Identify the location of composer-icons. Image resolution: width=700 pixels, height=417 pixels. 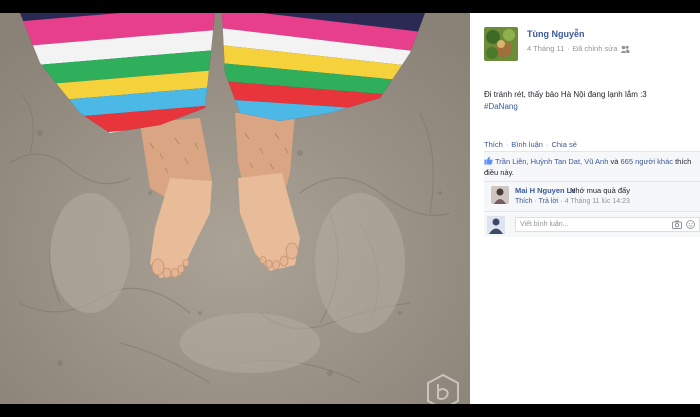
(683, 224).